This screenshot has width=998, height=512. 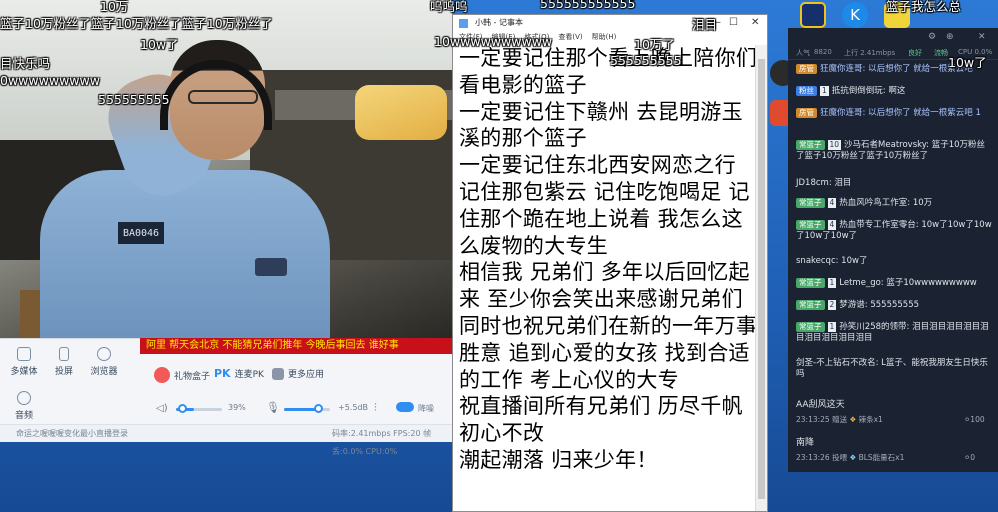 I want to click on danmaku-comment: 篮子我怎么总, so click(x=924, y=7).